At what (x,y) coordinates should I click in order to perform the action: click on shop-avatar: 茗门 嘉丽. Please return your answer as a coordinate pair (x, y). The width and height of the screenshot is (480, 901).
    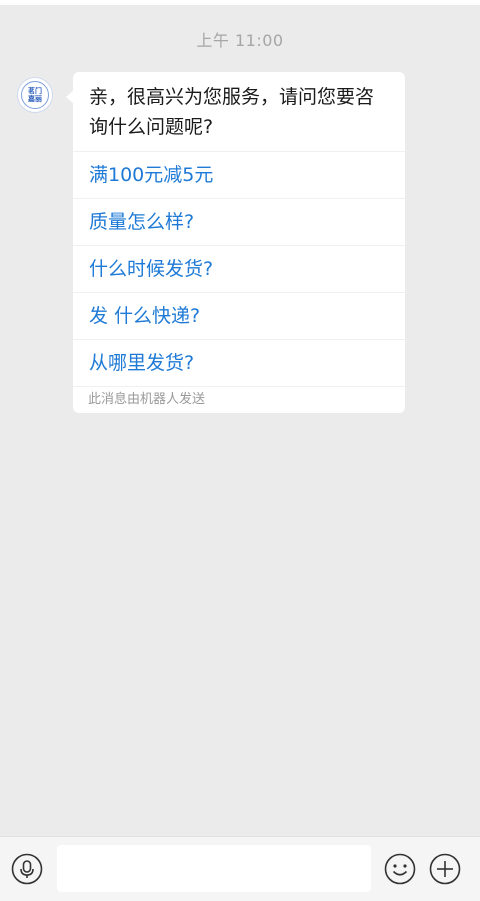
    Looking at the image, I should click on (35, 95).